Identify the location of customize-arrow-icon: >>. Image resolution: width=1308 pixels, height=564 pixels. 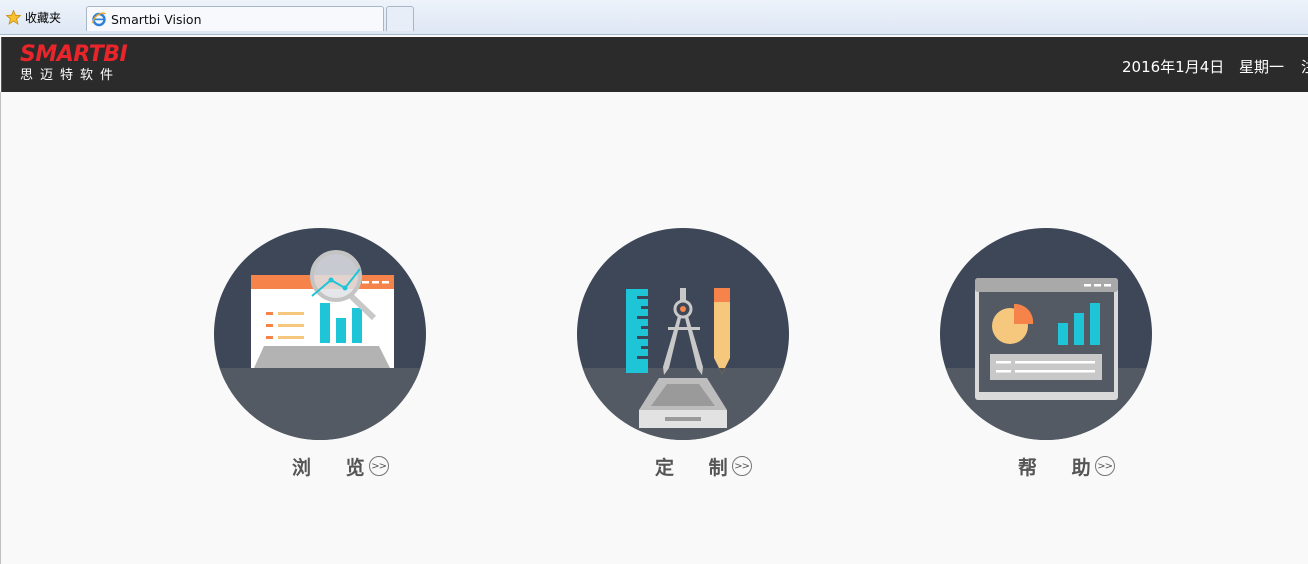
(741, 466).